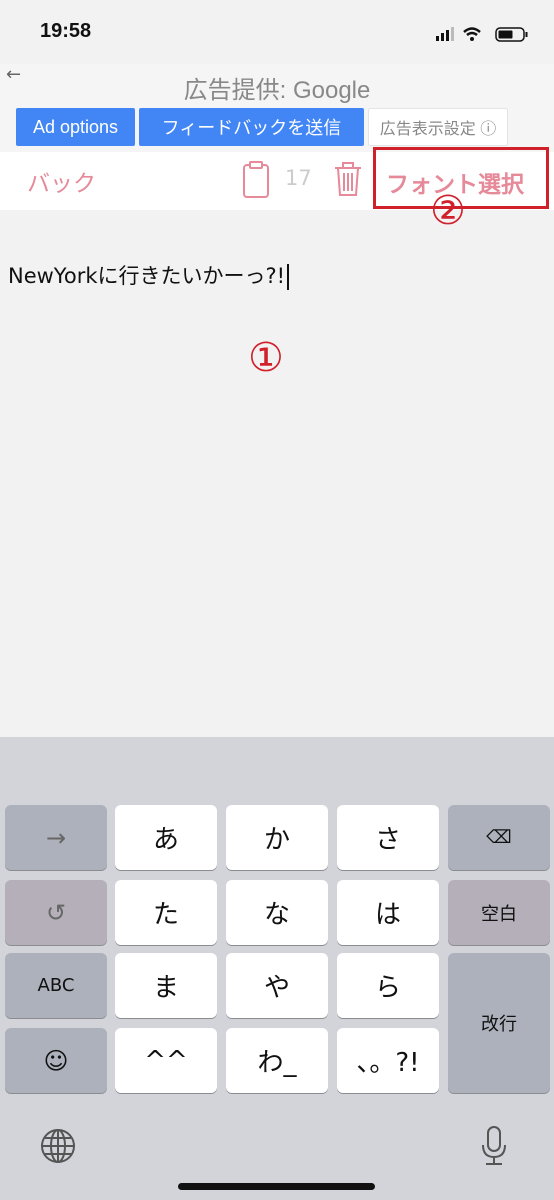 The height and width of the screenshot is (1200, 554). What do you see at coordinates (277, 837) in the screenshot?
I see `ka-key: か` at bounding box center [277, 837].